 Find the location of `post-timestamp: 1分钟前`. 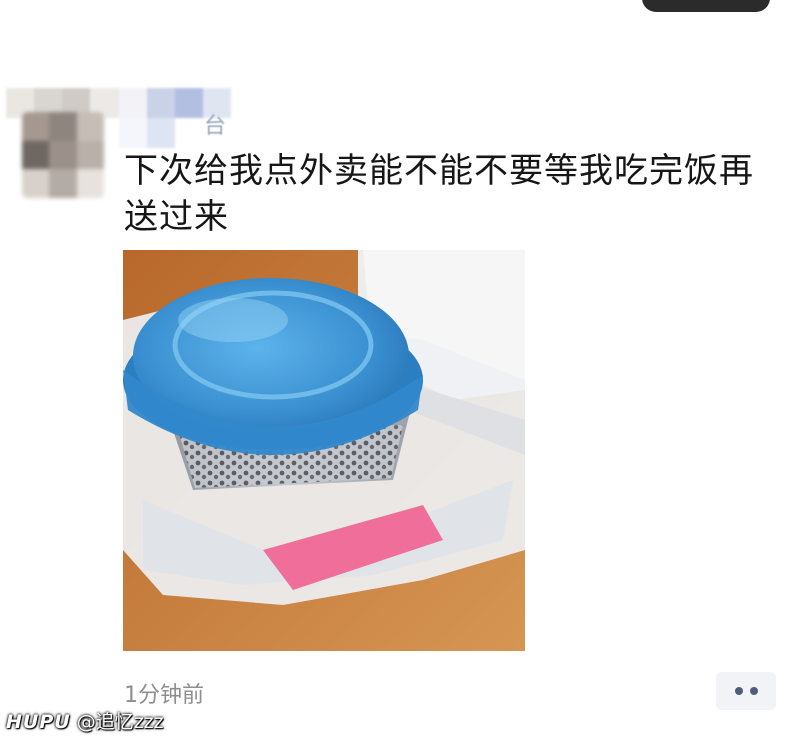

post-timestamp: 1分钟前 is located at coordinates (164, 695).